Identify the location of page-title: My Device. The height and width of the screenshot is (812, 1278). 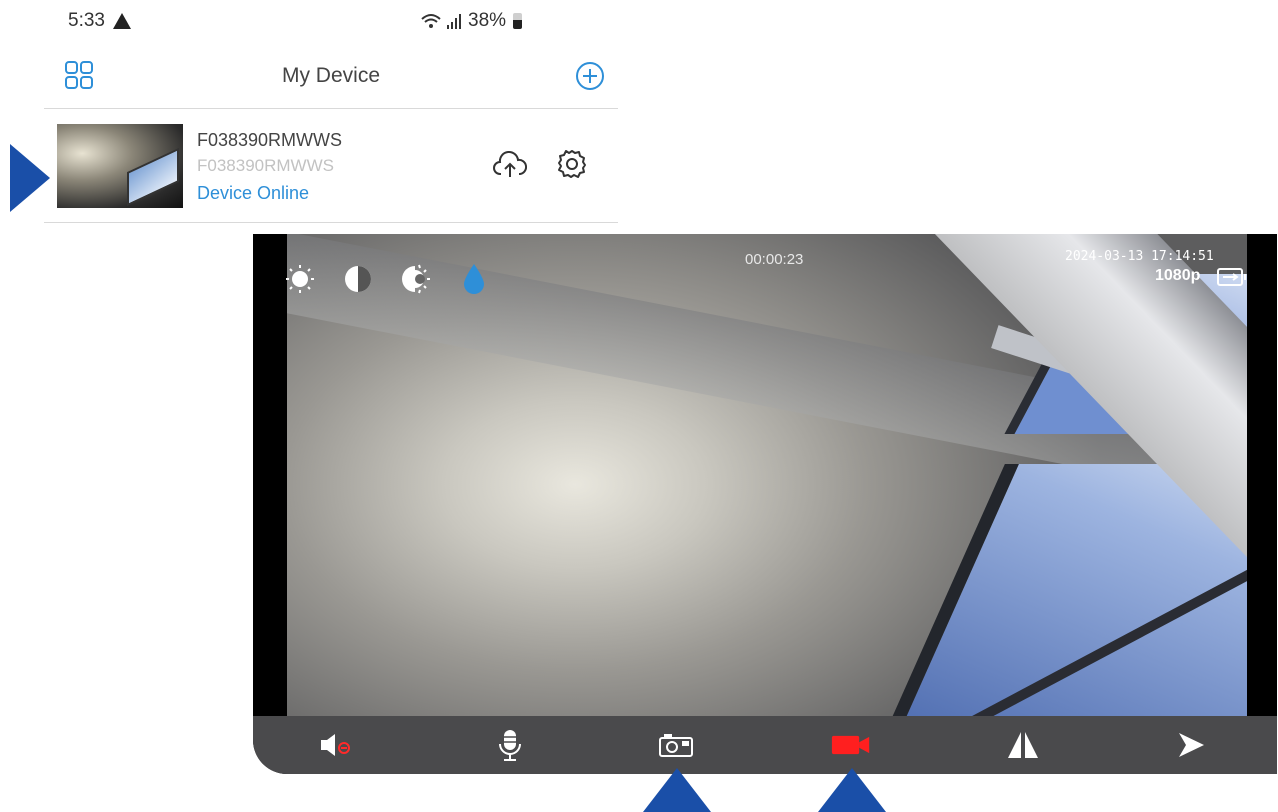
(331, 75).